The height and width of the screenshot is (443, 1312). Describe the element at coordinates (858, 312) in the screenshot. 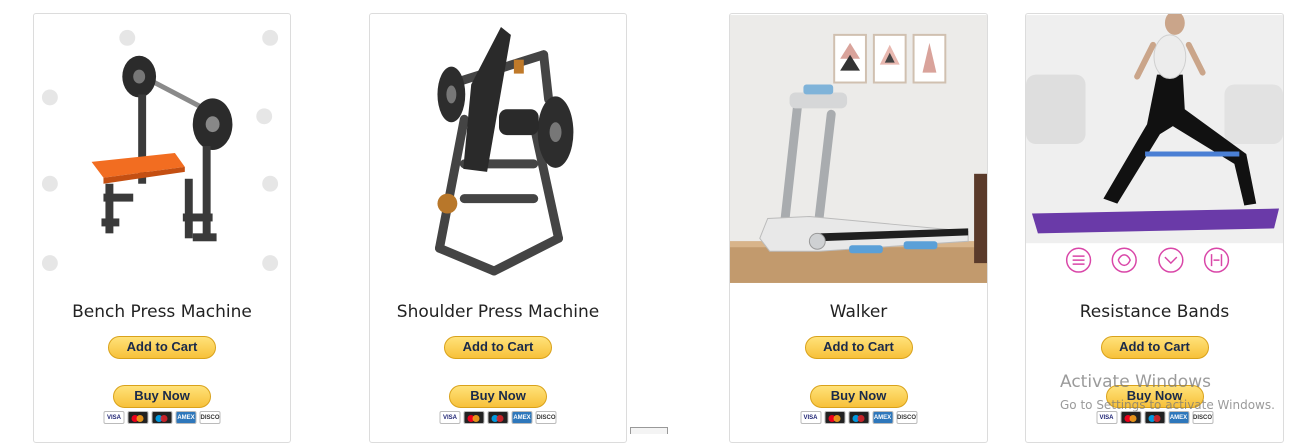

I see `product-title: Walker` at that location.